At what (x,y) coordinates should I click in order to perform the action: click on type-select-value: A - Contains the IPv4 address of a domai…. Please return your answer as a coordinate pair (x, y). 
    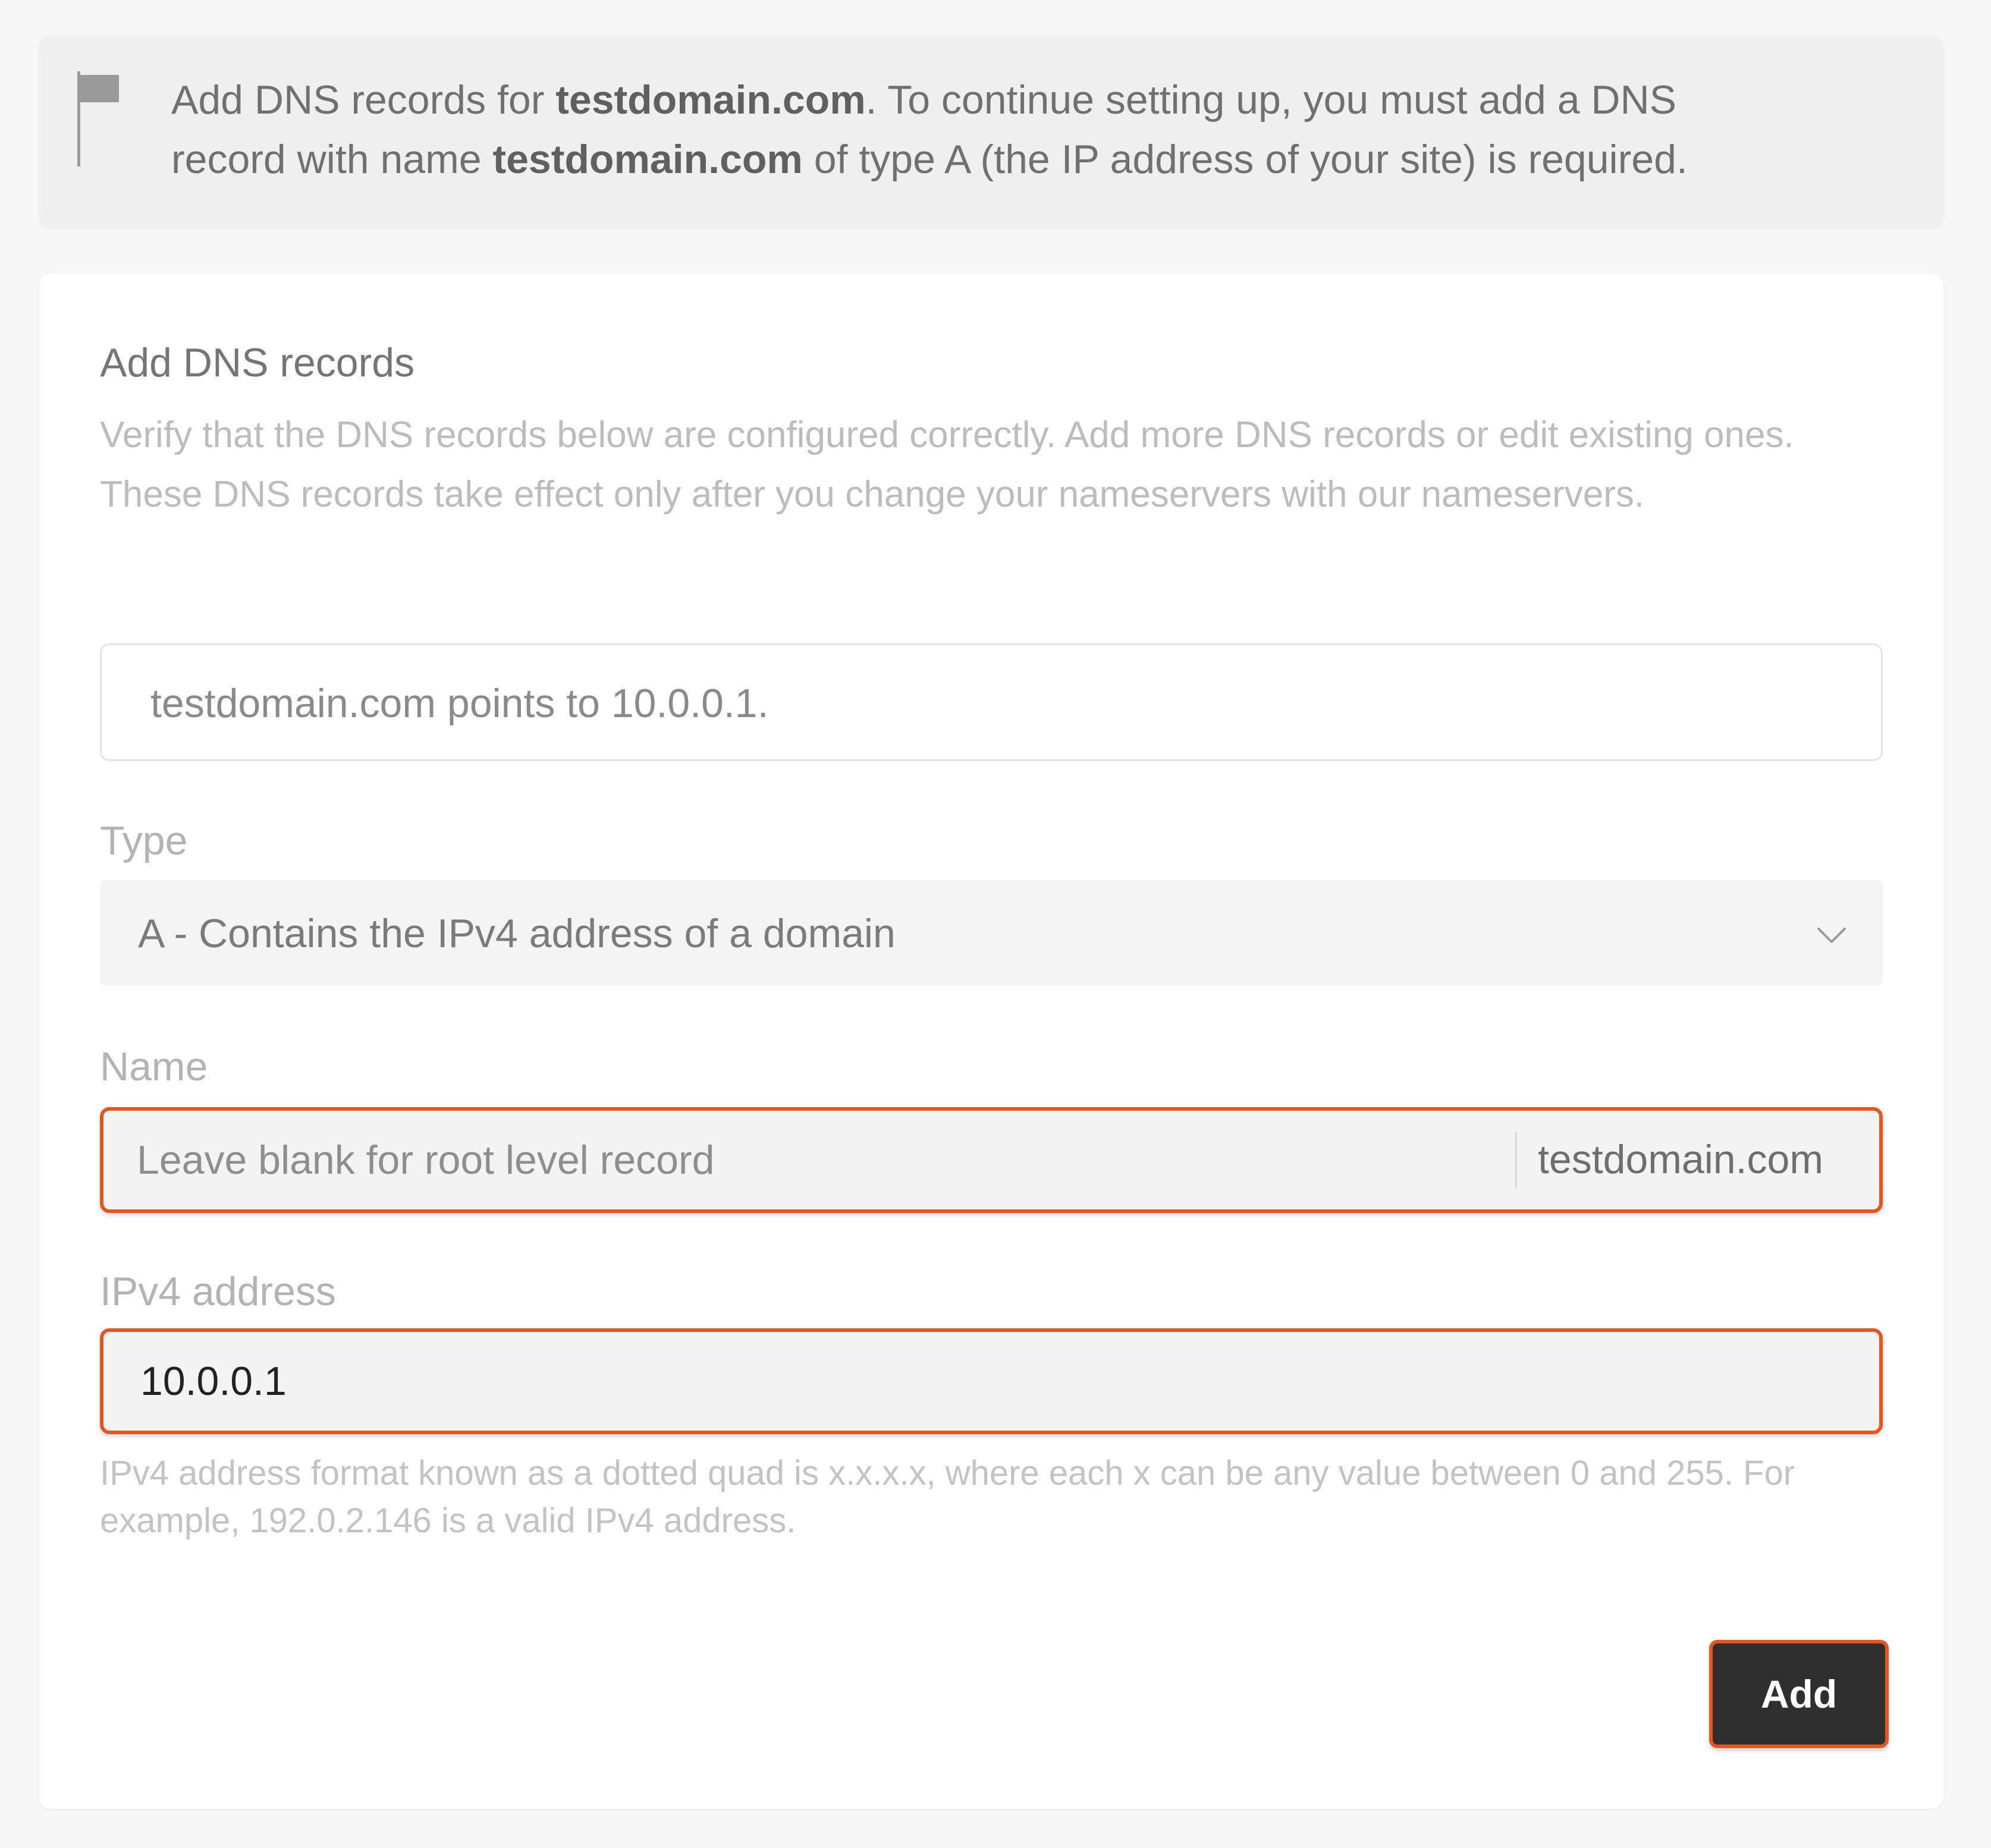
    Looking at the image, I should click on (517, 934).